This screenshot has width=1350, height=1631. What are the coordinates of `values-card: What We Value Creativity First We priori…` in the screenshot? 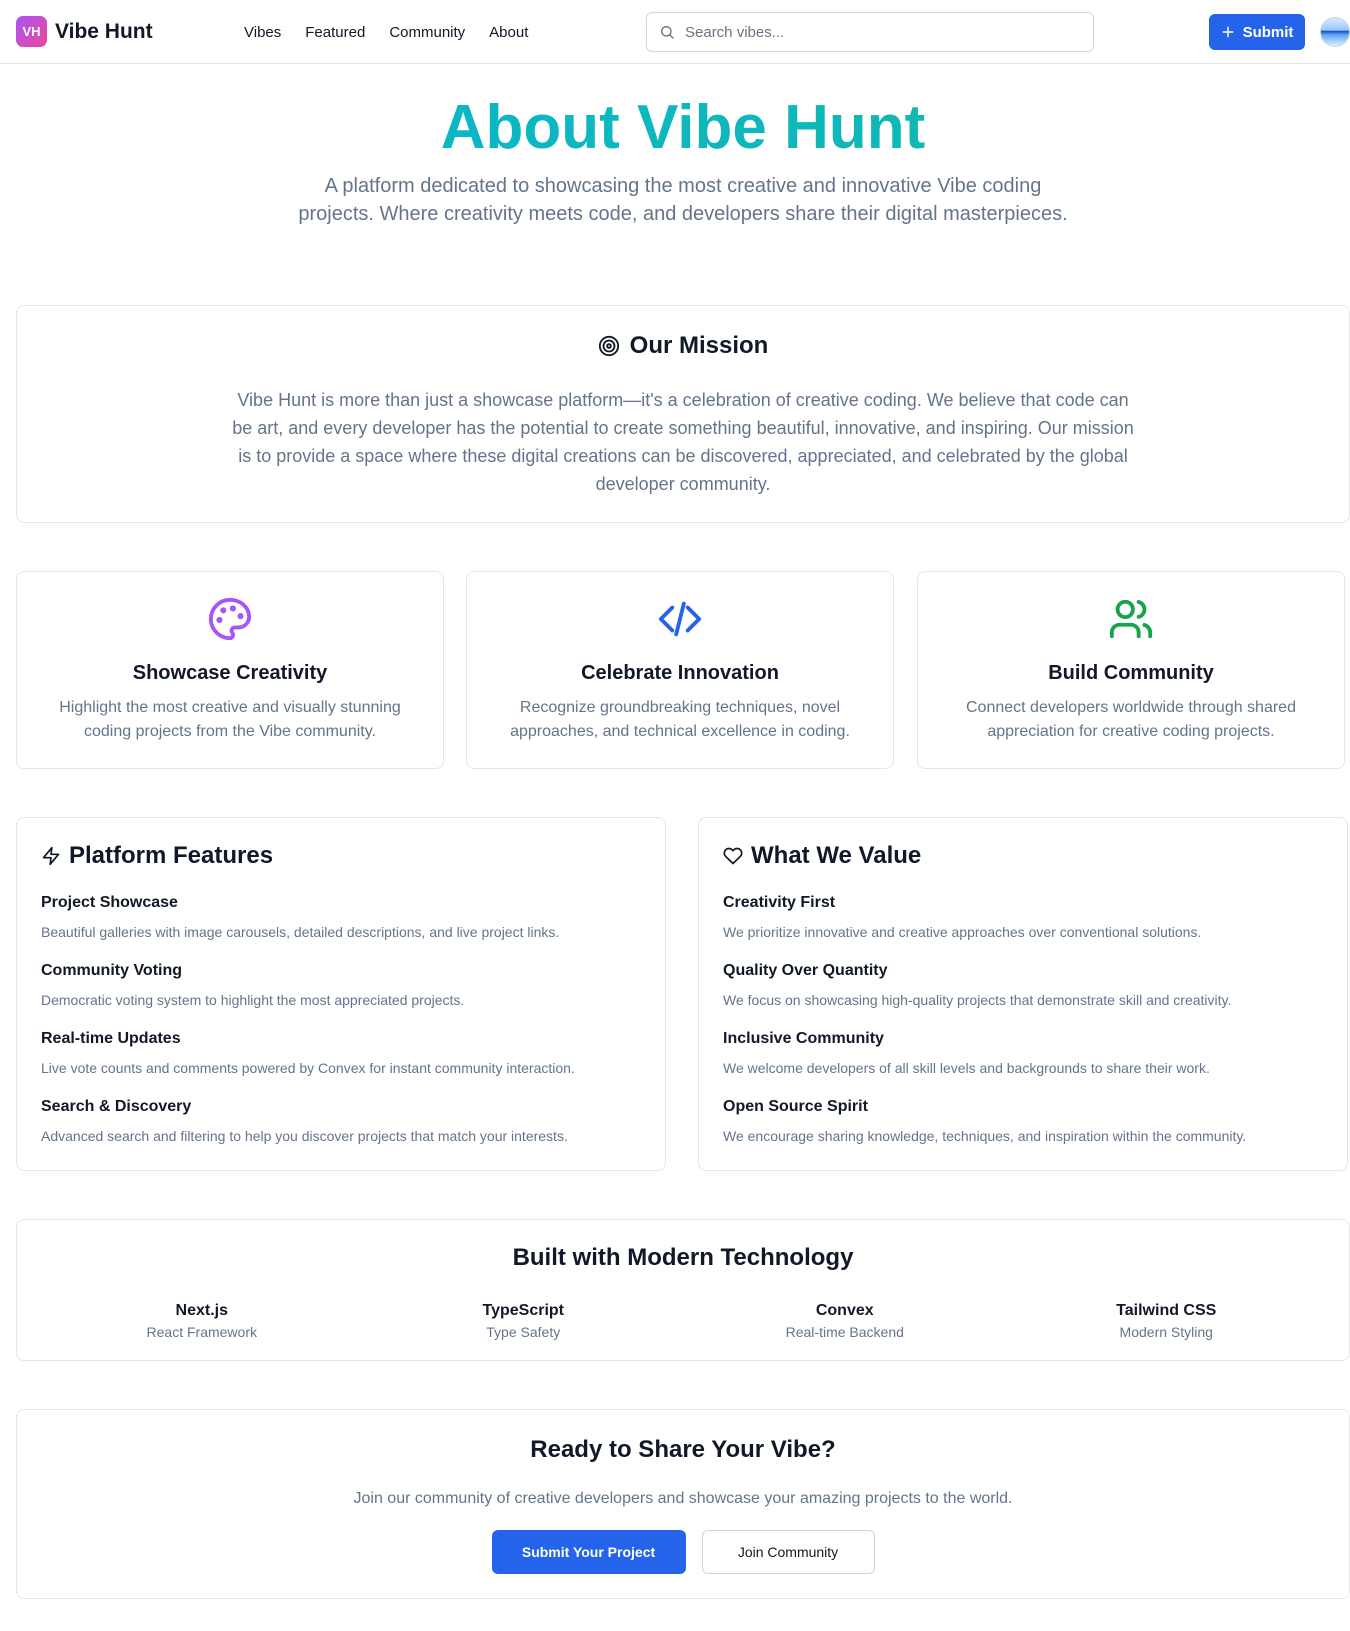 It's located at (1023, 994).